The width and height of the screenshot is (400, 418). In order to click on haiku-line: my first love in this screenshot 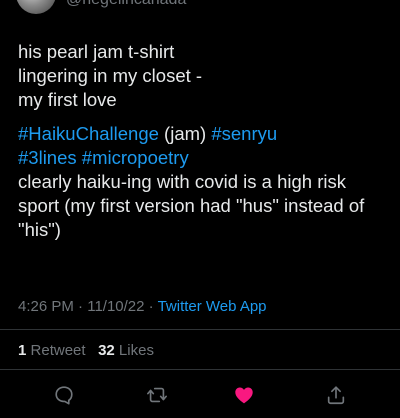, I will do `click(67, 99)`.